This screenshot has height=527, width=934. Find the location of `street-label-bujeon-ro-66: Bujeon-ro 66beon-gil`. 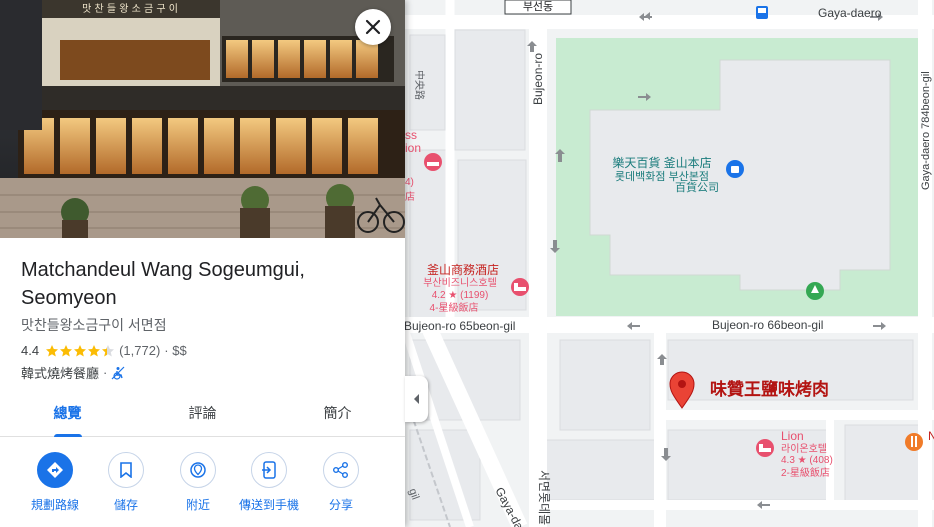

street-label-bujeon-ro-66: Bujeon-ro 66beon-gil is located at coordinates (767, 325).